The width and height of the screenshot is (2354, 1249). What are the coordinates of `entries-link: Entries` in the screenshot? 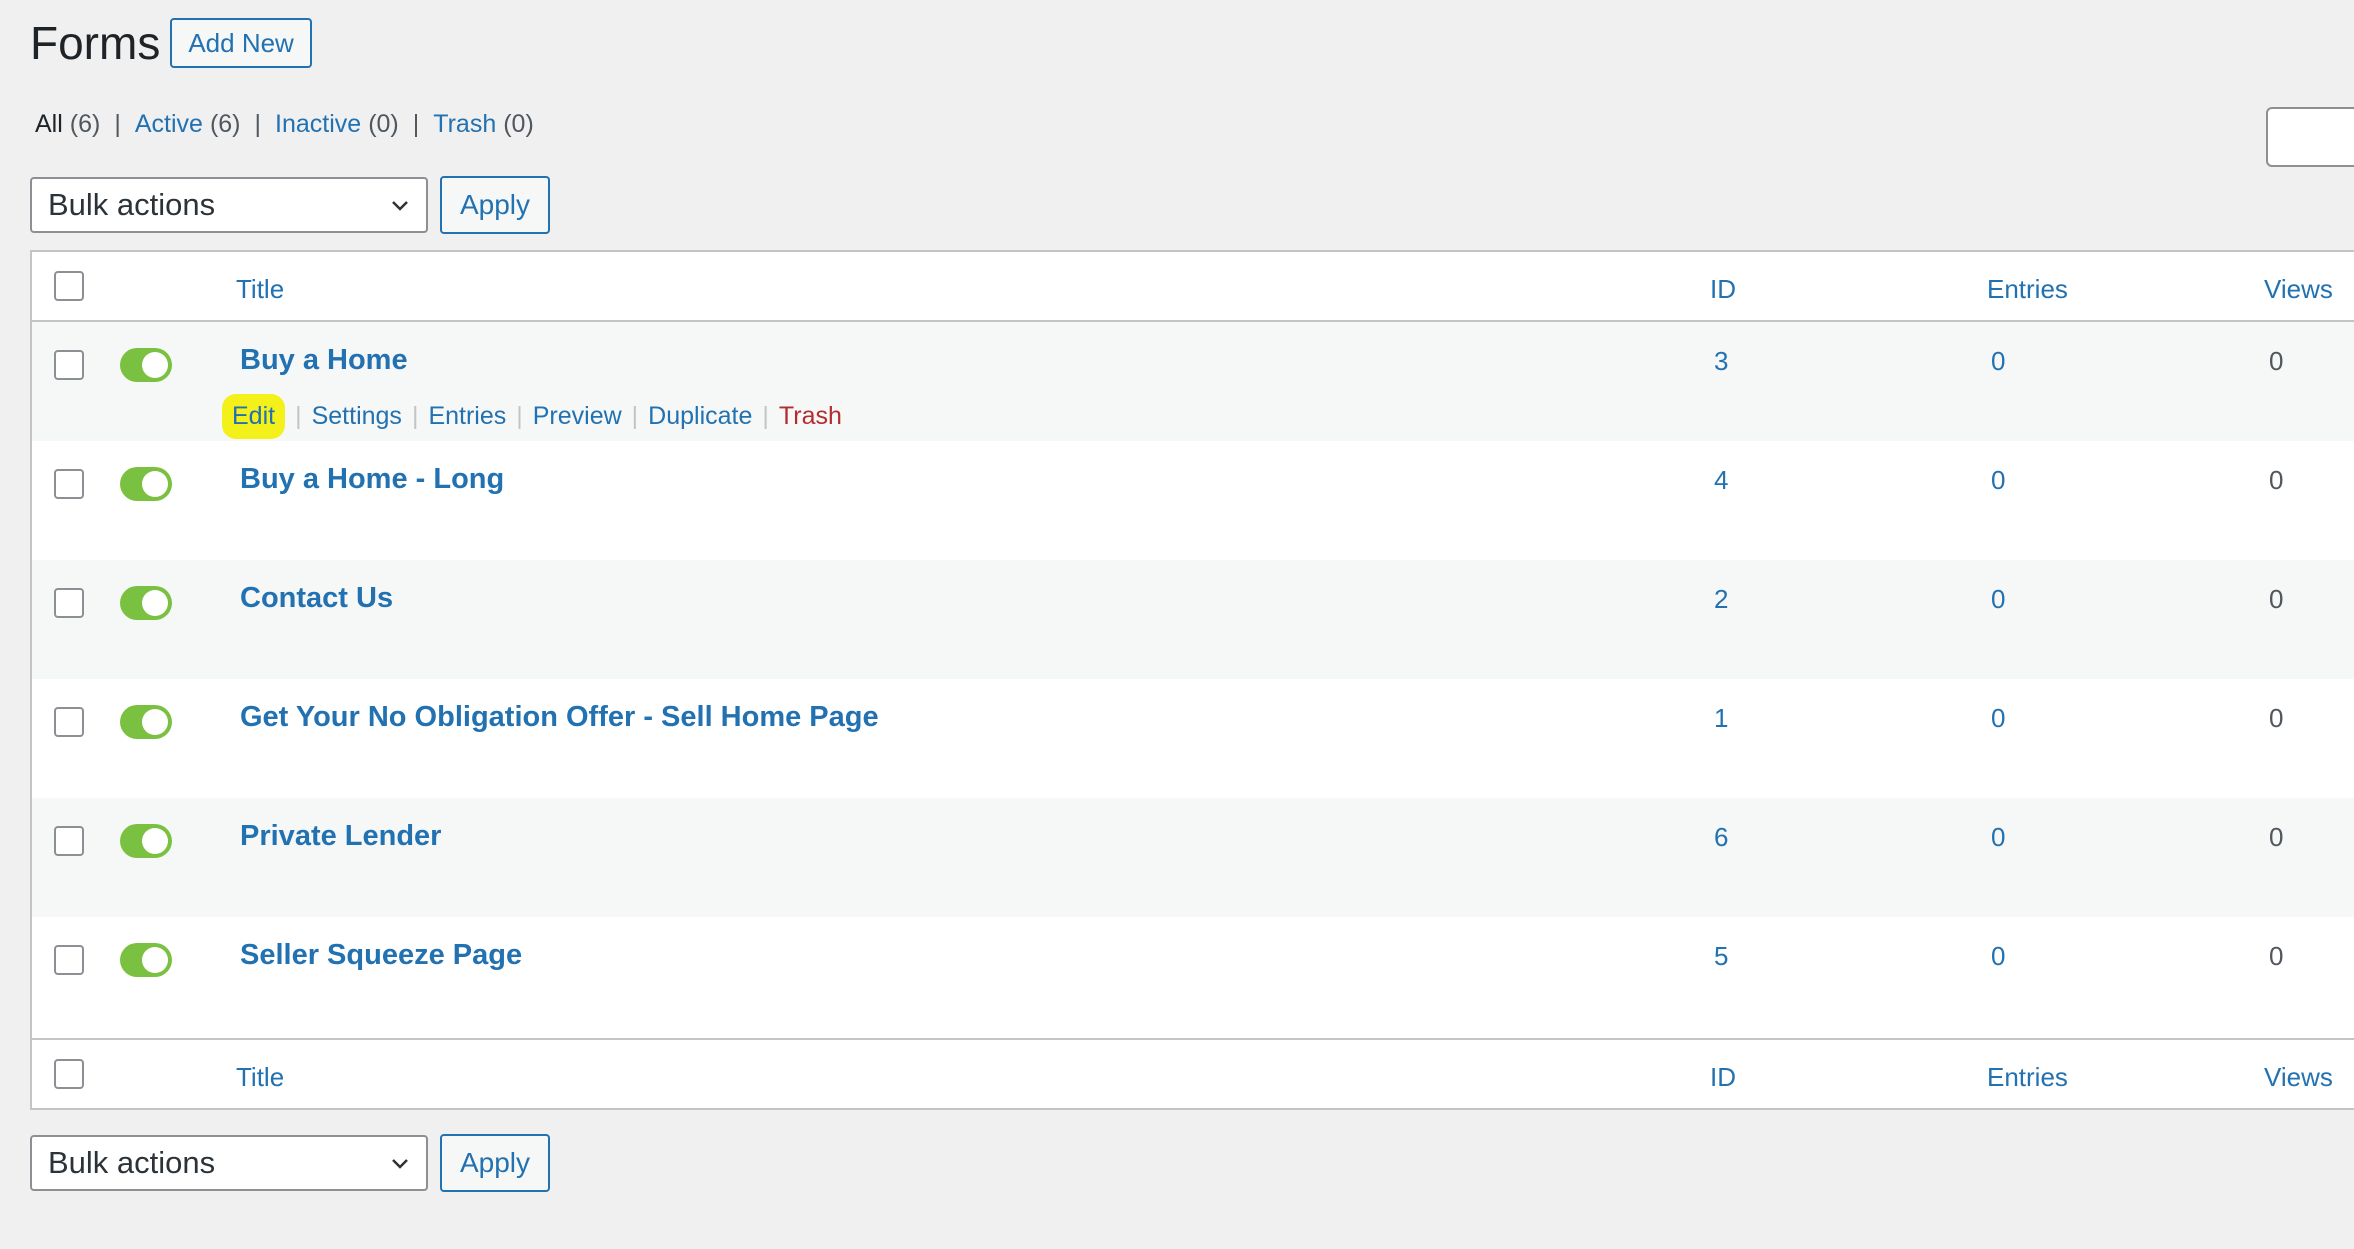 It's located at (467, 416).